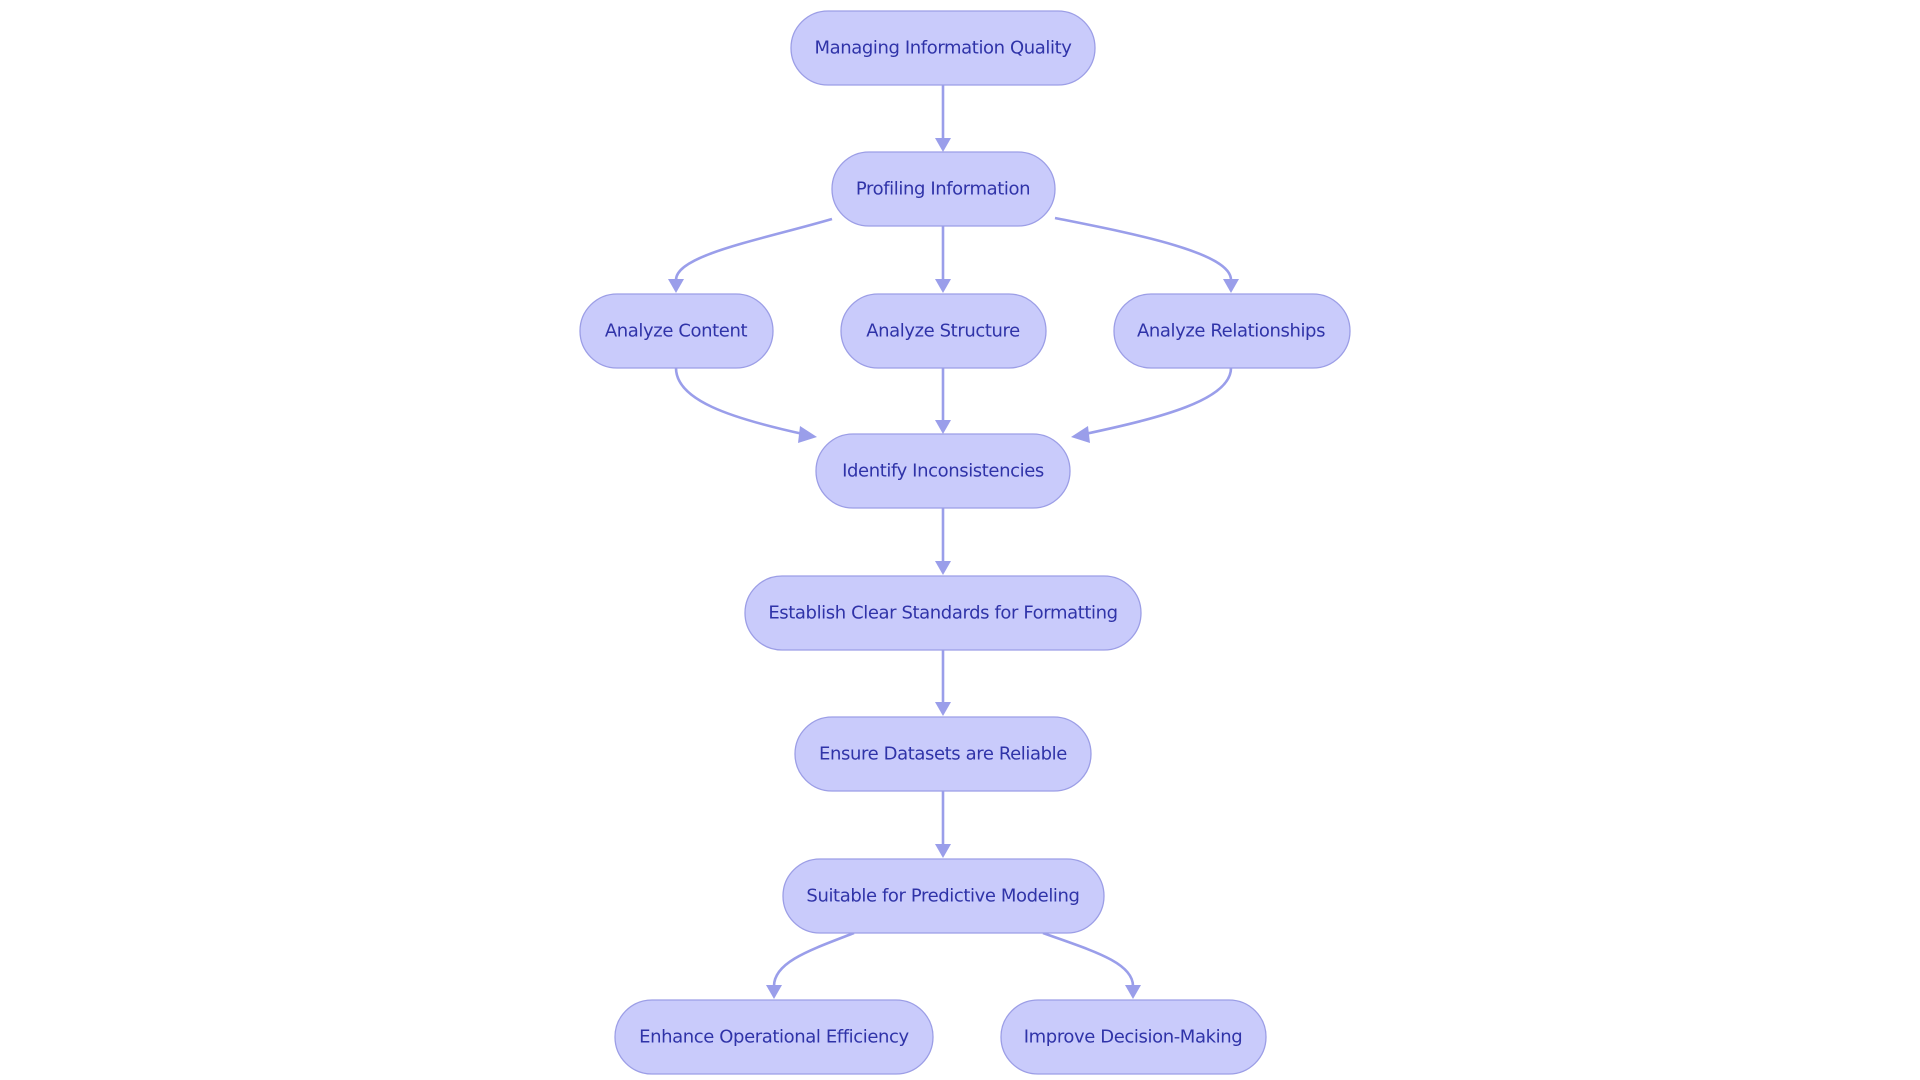 The width and height of the screenshot is (1920, 1080). I want to click on node-label: Ensure Datasets are Reliable, so click(943, 754).